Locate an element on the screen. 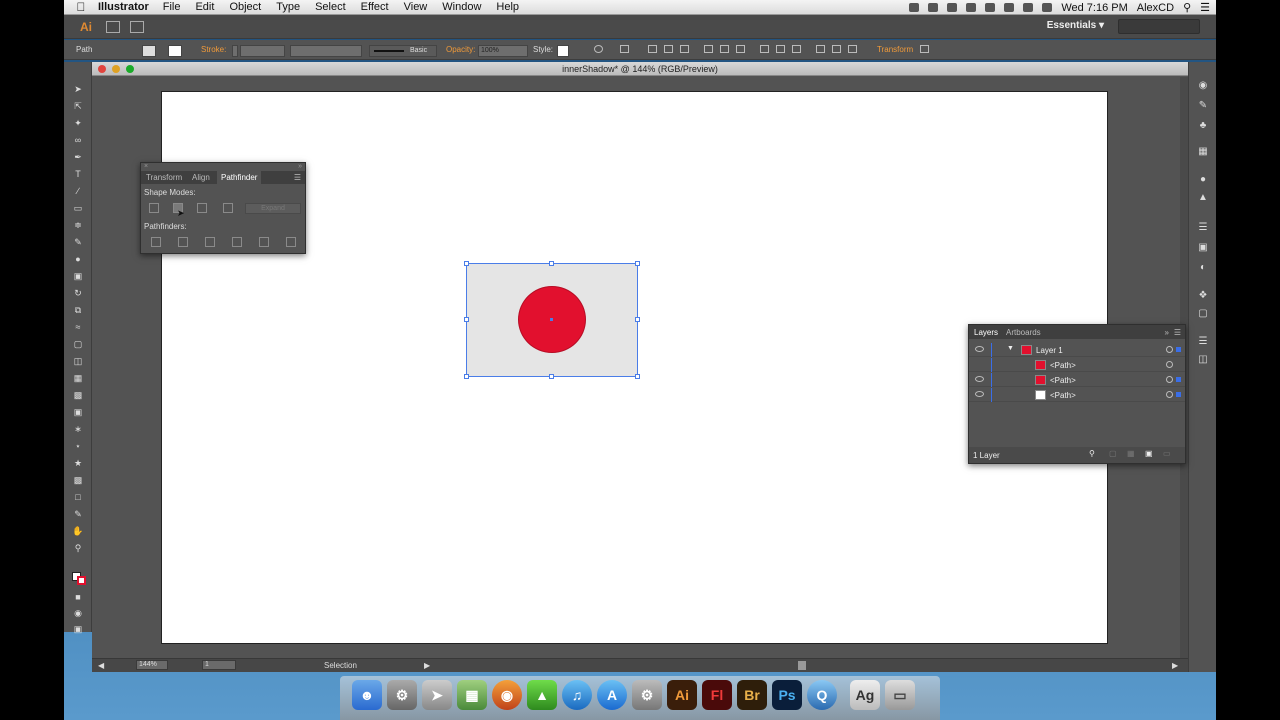 This screenshot has height=720, width=1280. exclude-button is located at coordinates (228, 208).